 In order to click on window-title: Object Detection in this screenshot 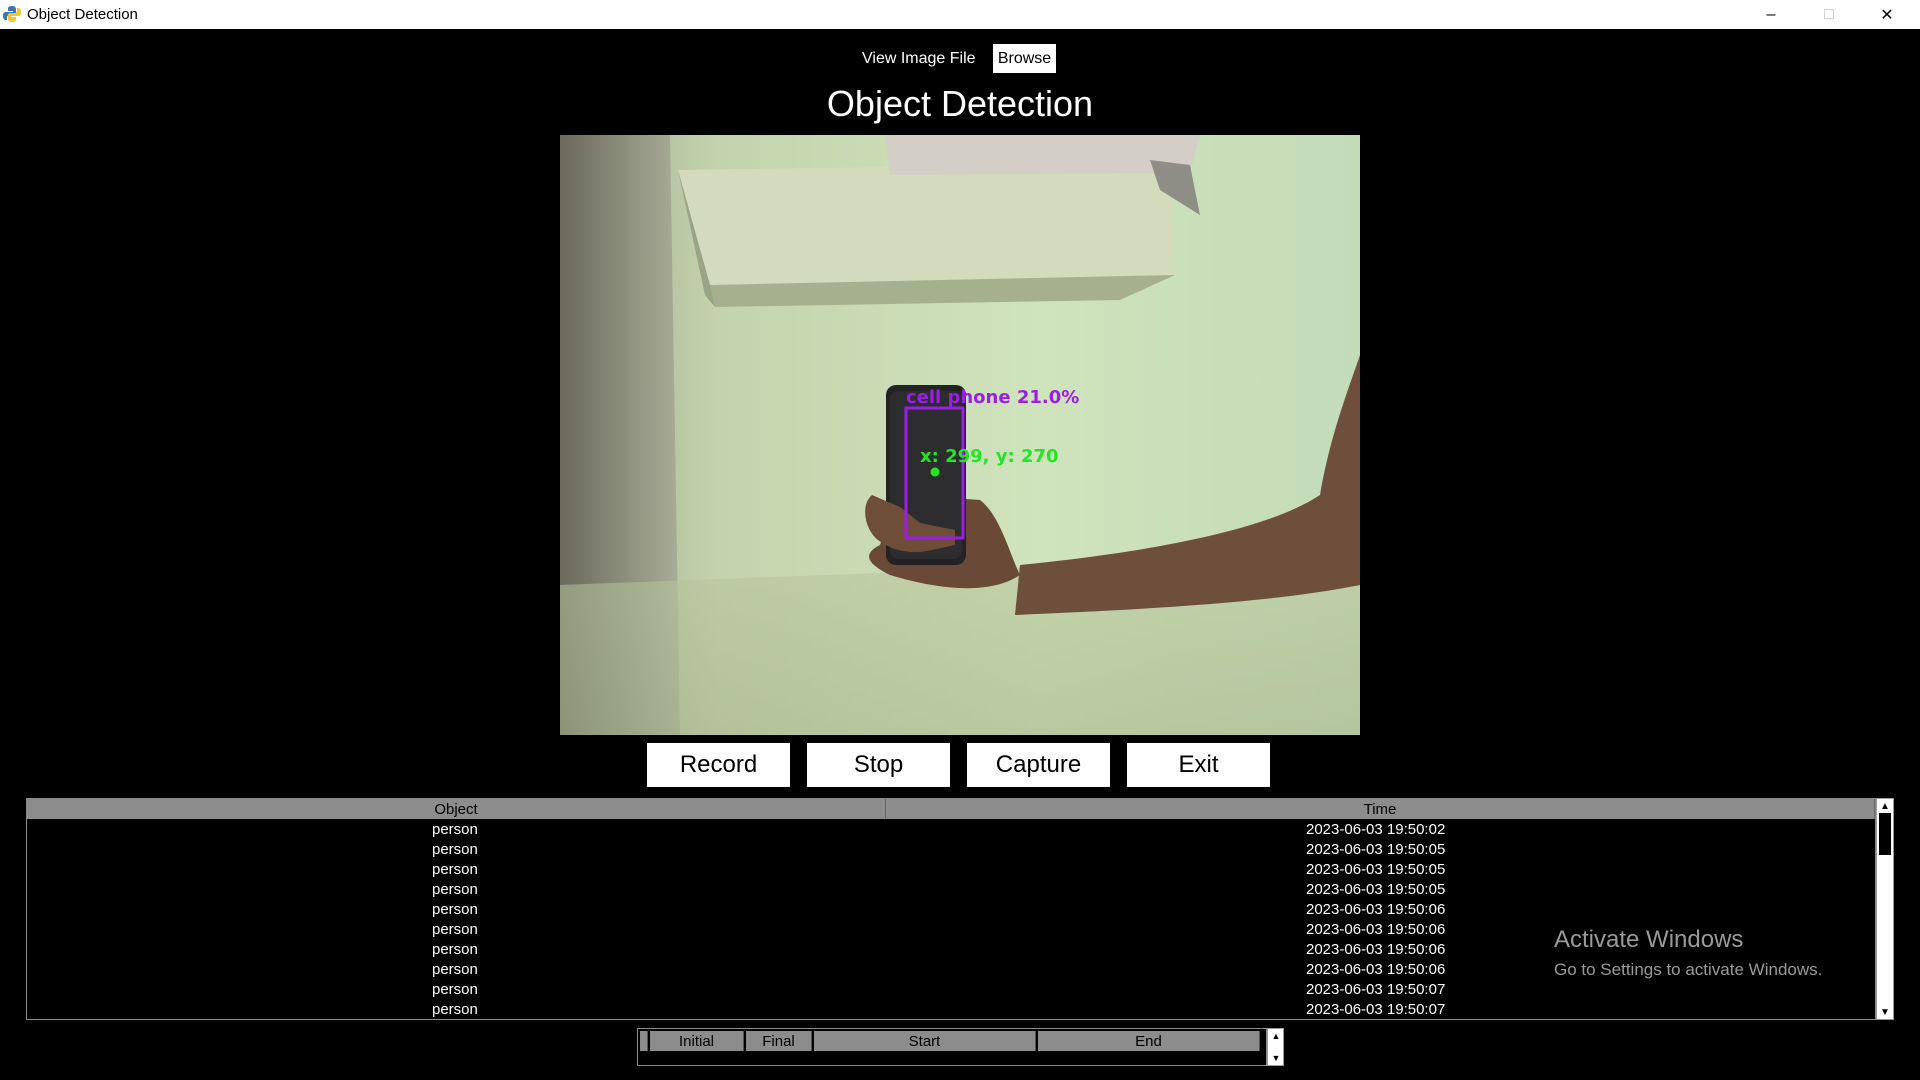, I will do `click(82, 14)`.